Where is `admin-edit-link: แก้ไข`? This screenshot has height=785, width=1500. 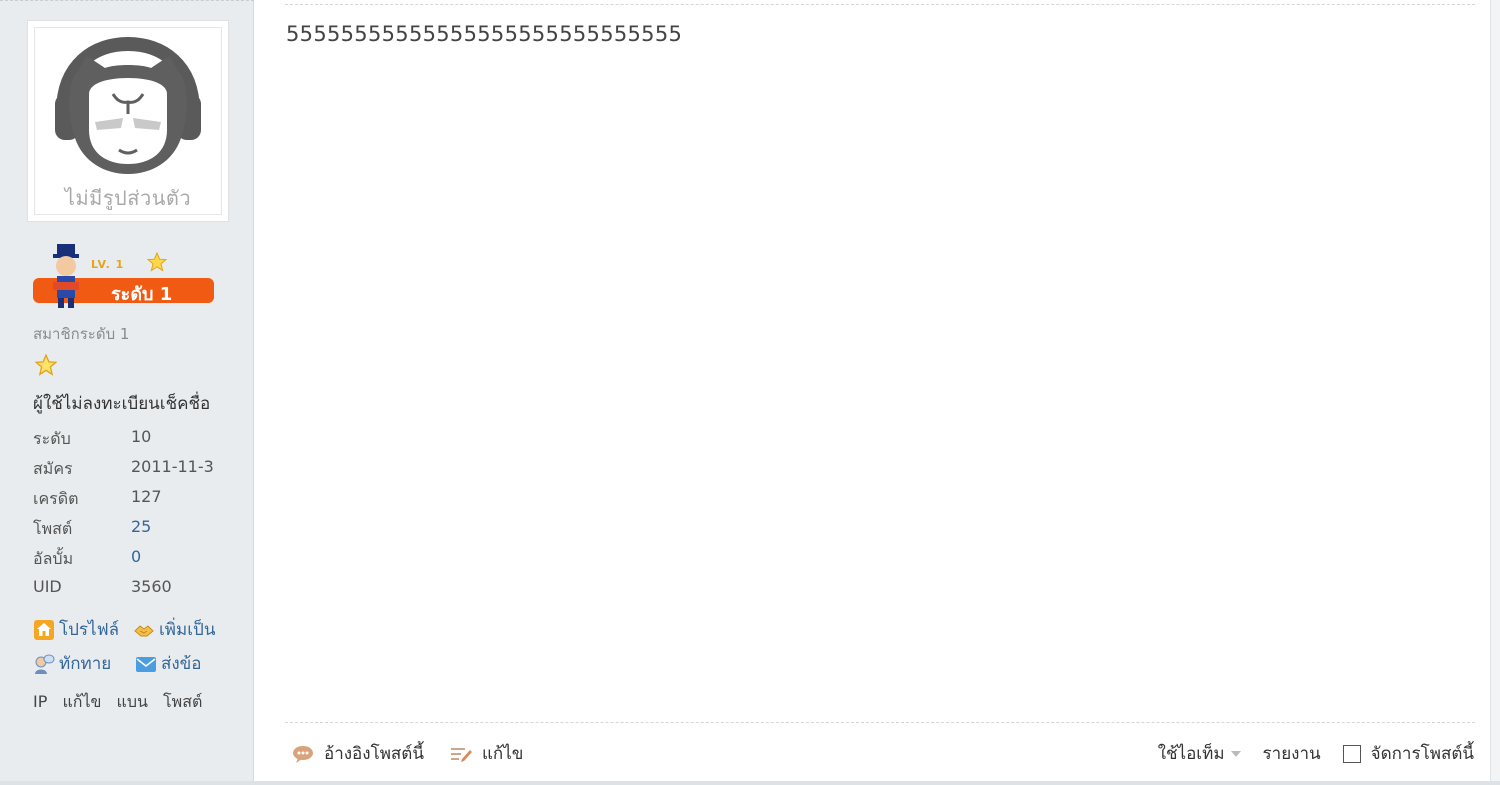 admin-edit-link: แก้ไข is located at coordinates (81, 701).